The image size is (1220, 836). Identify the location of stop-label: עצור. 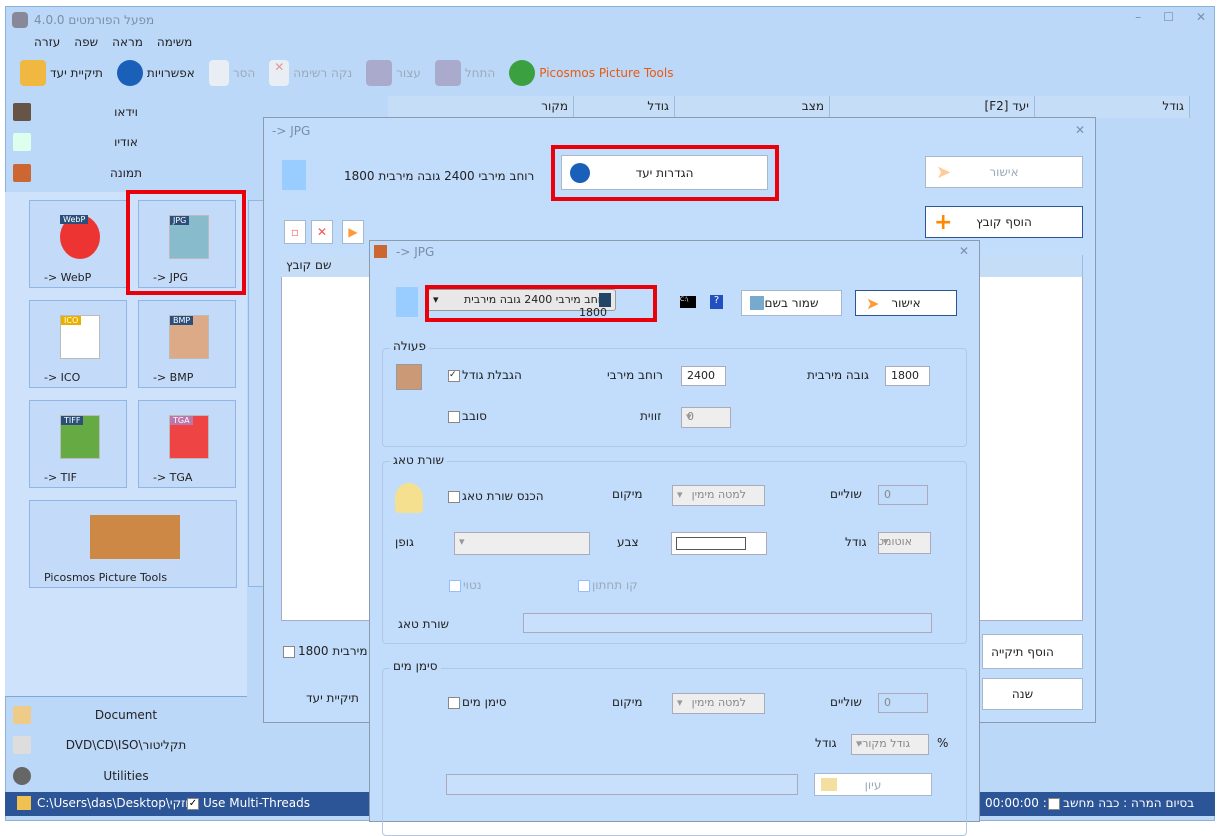
(408, 73).